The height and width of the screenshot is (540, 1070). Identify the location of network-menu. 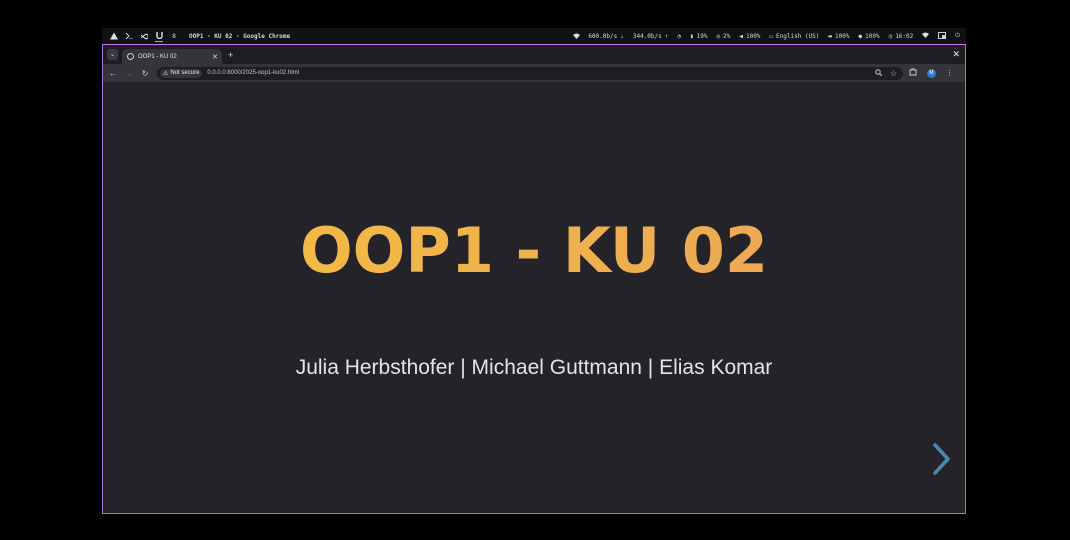
(926, 36).